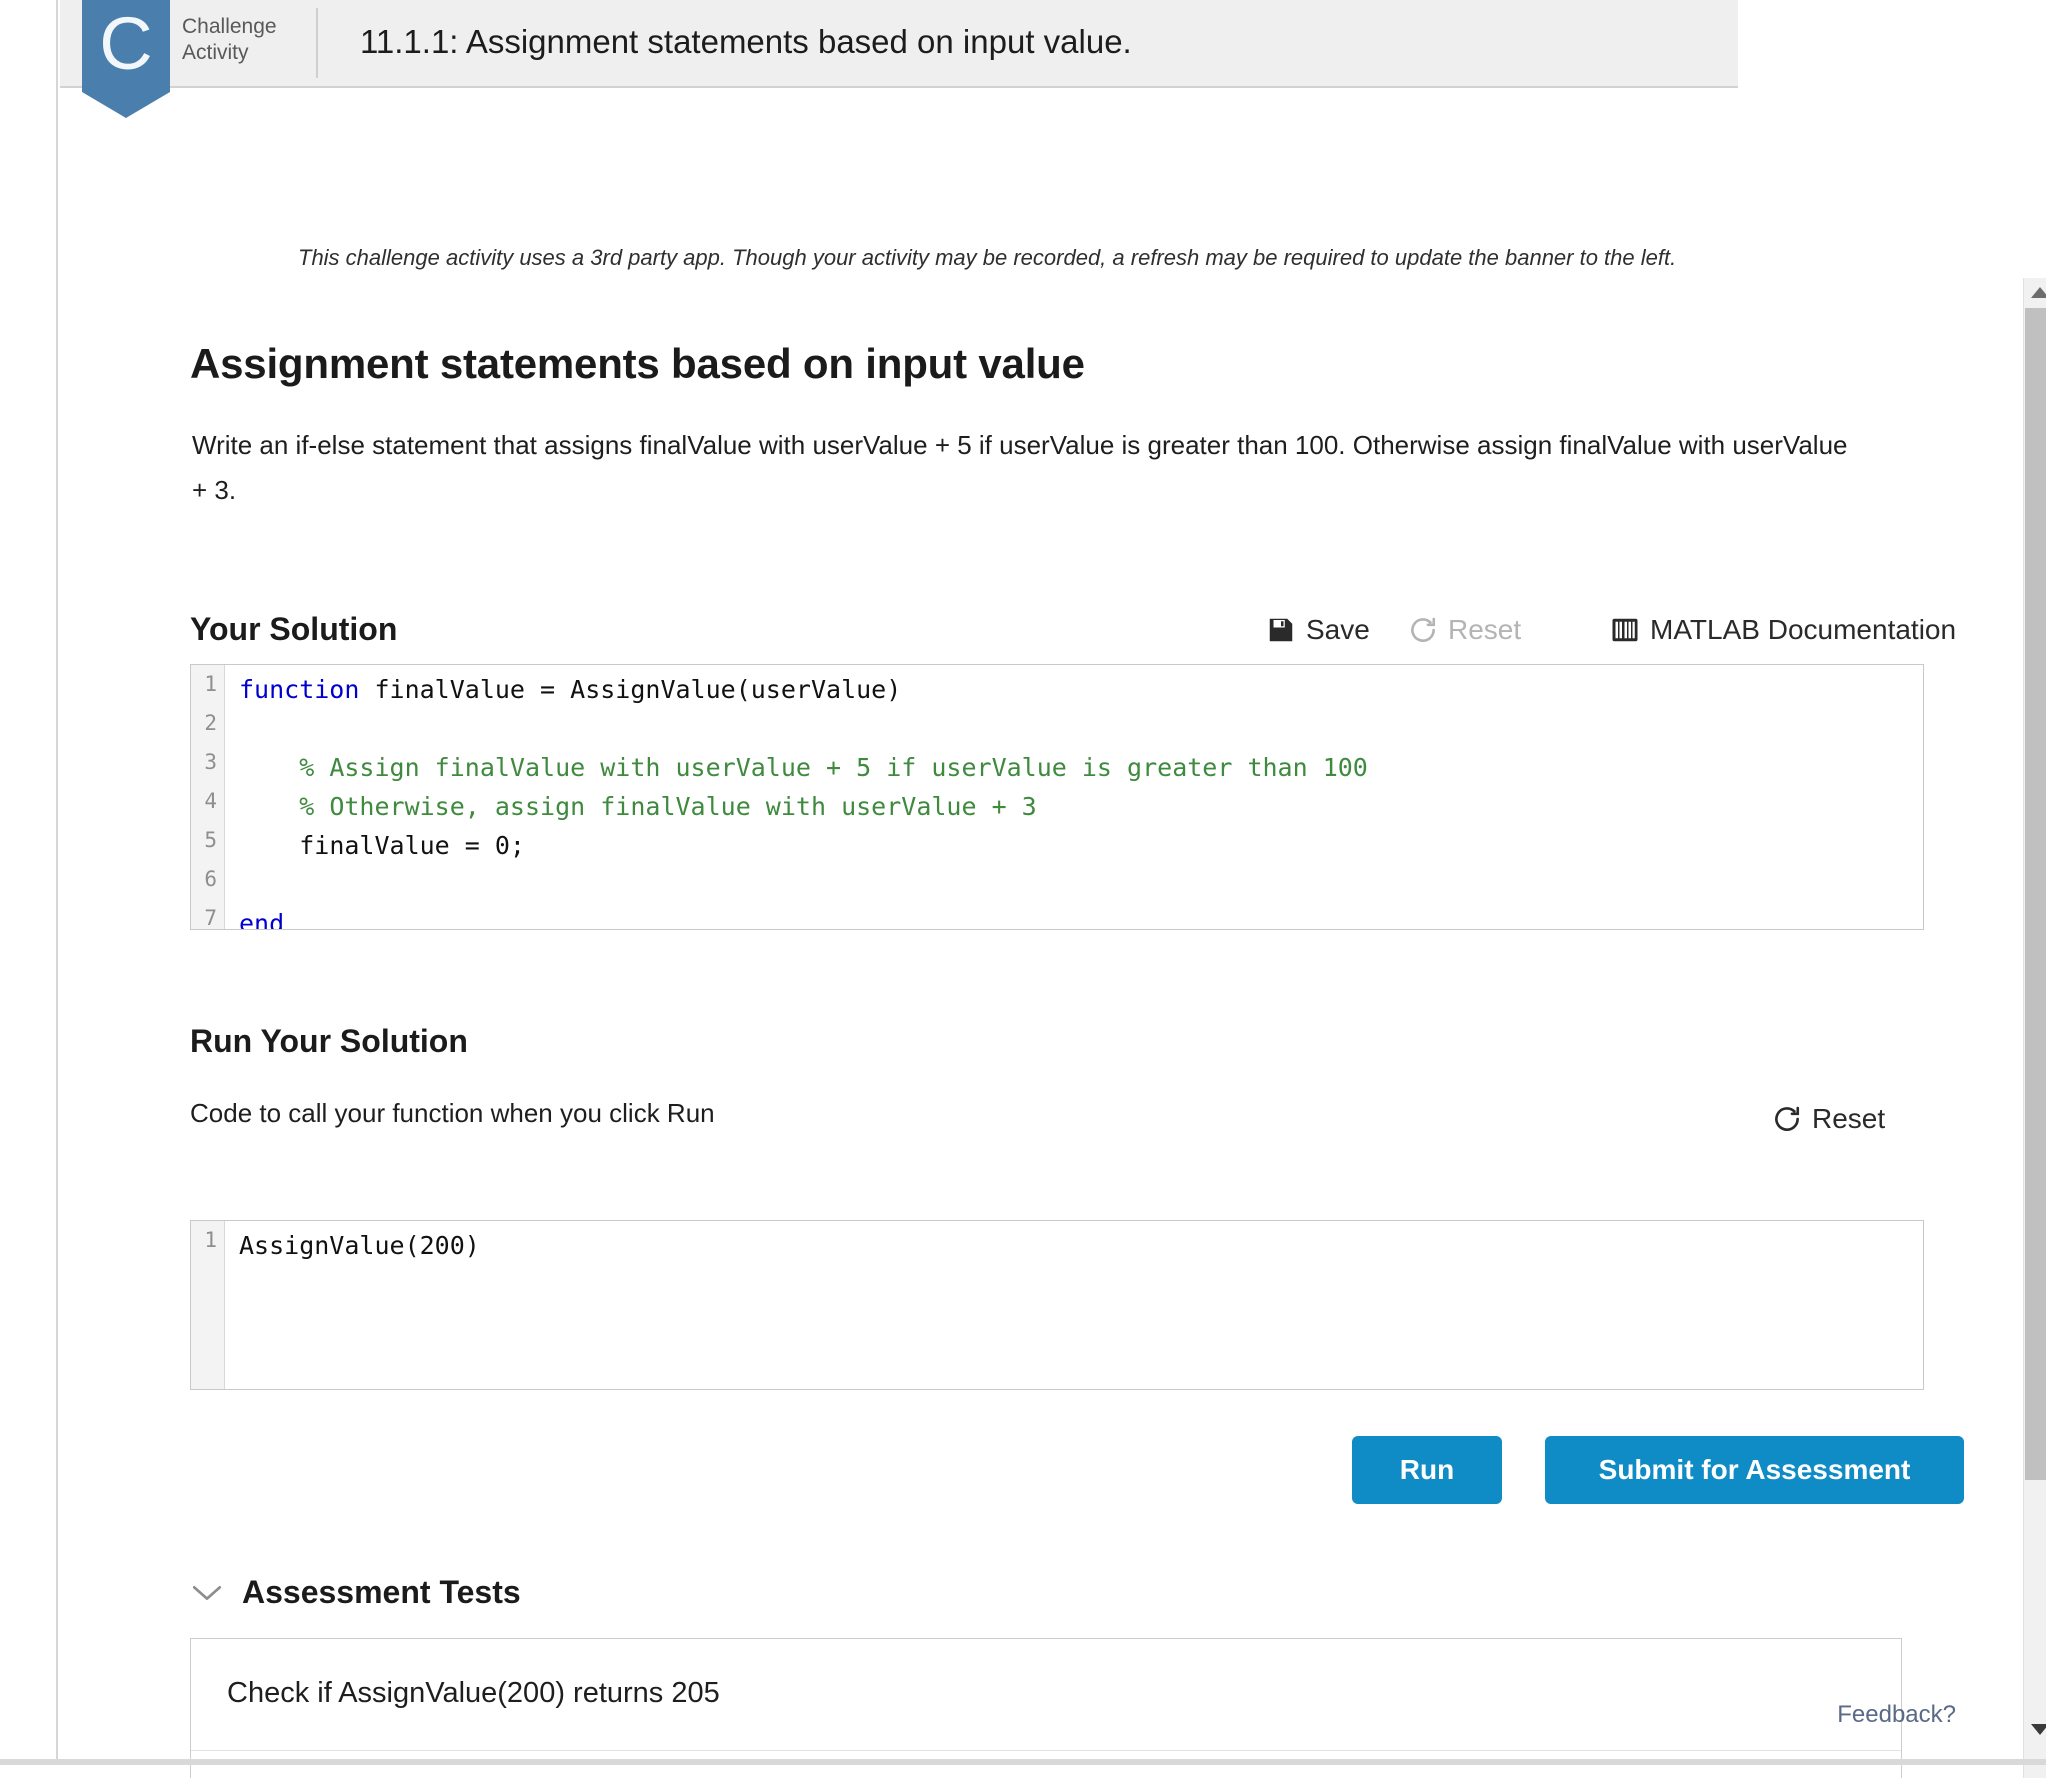  I want to click on code-text: finalValue = 0;, so click(412, 845).